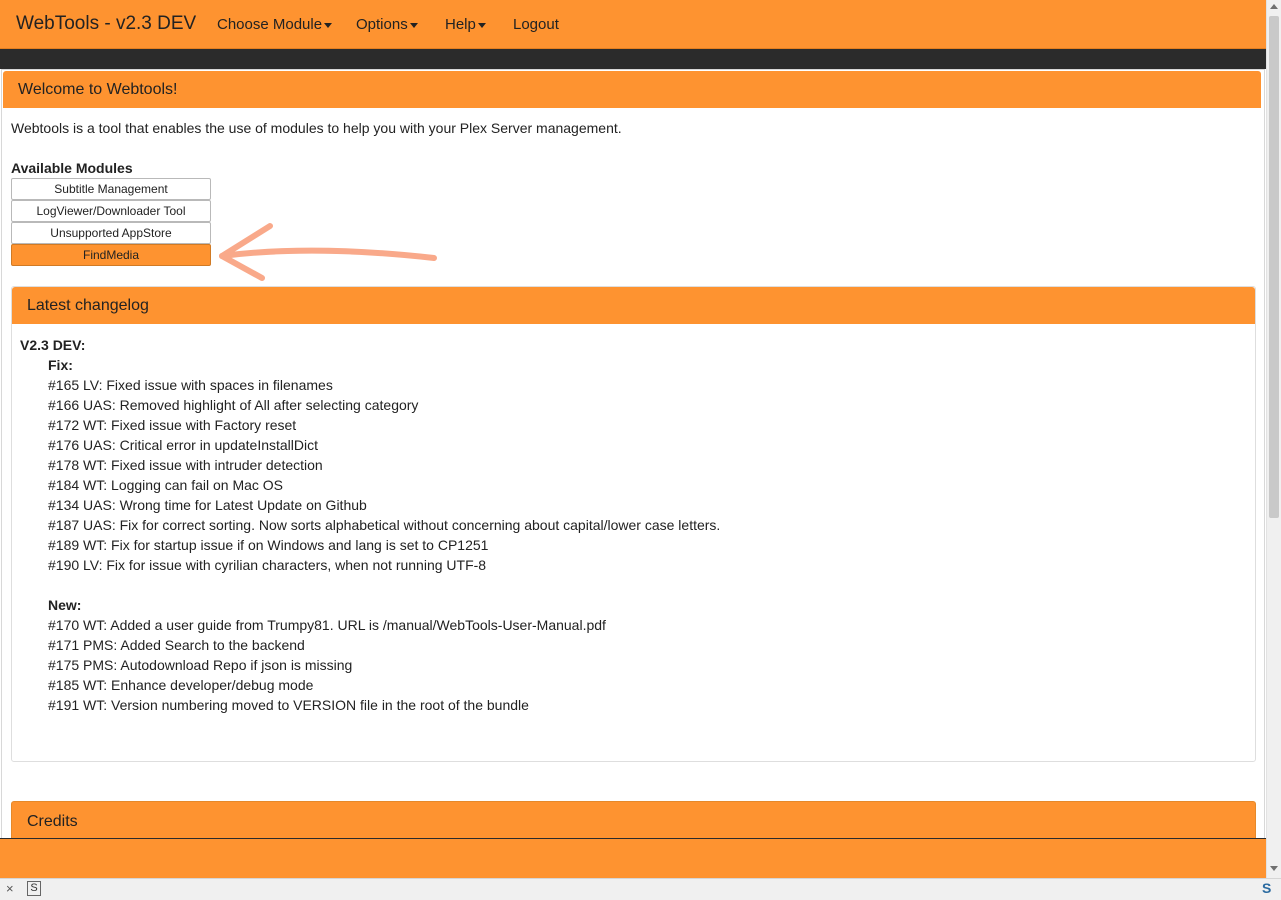 This screenshot has height=900, width=1281. What do you see at coordinates (52, 821) in the screenshot?
I see `credits-title: Credits` at bounding box center [52, 821].